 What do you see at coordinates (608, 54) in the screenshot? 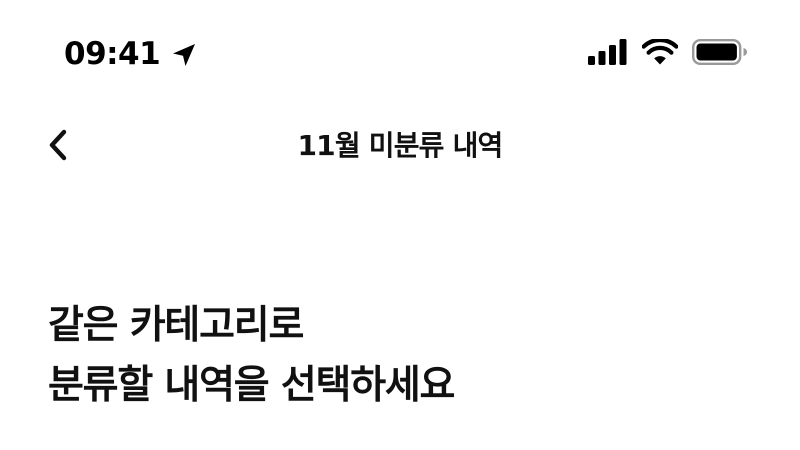
I see `cellular-signal-icon` at bounding box center [608, 54].